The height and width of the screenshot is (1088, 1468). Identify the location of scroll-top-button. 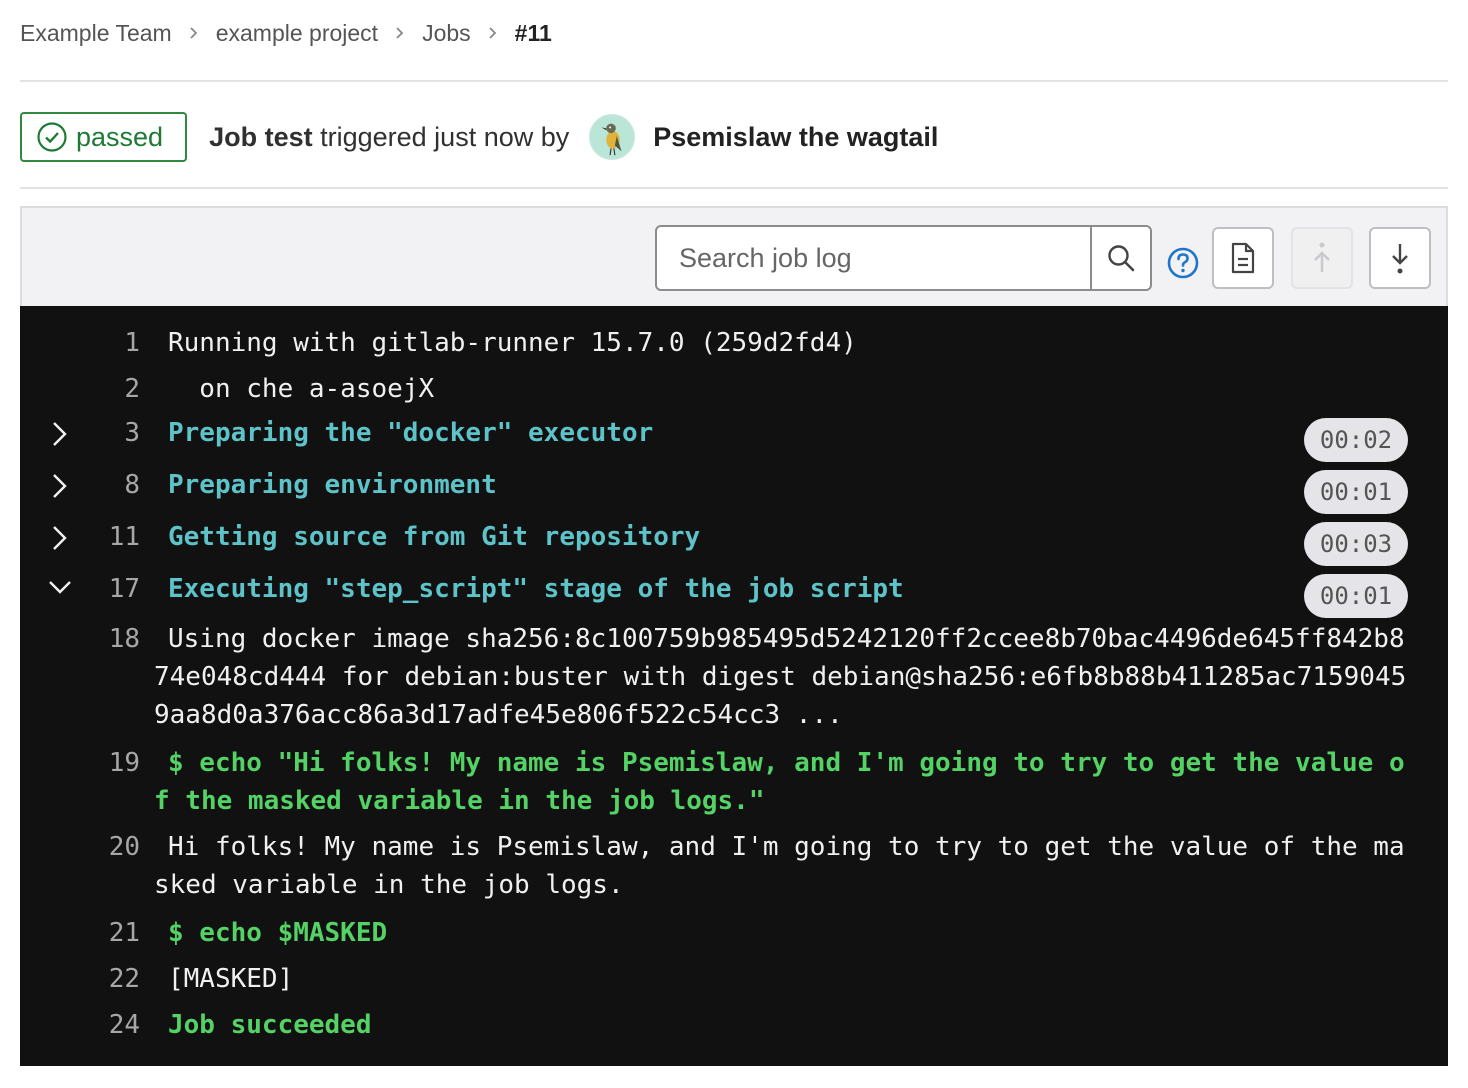
(1322, 258).